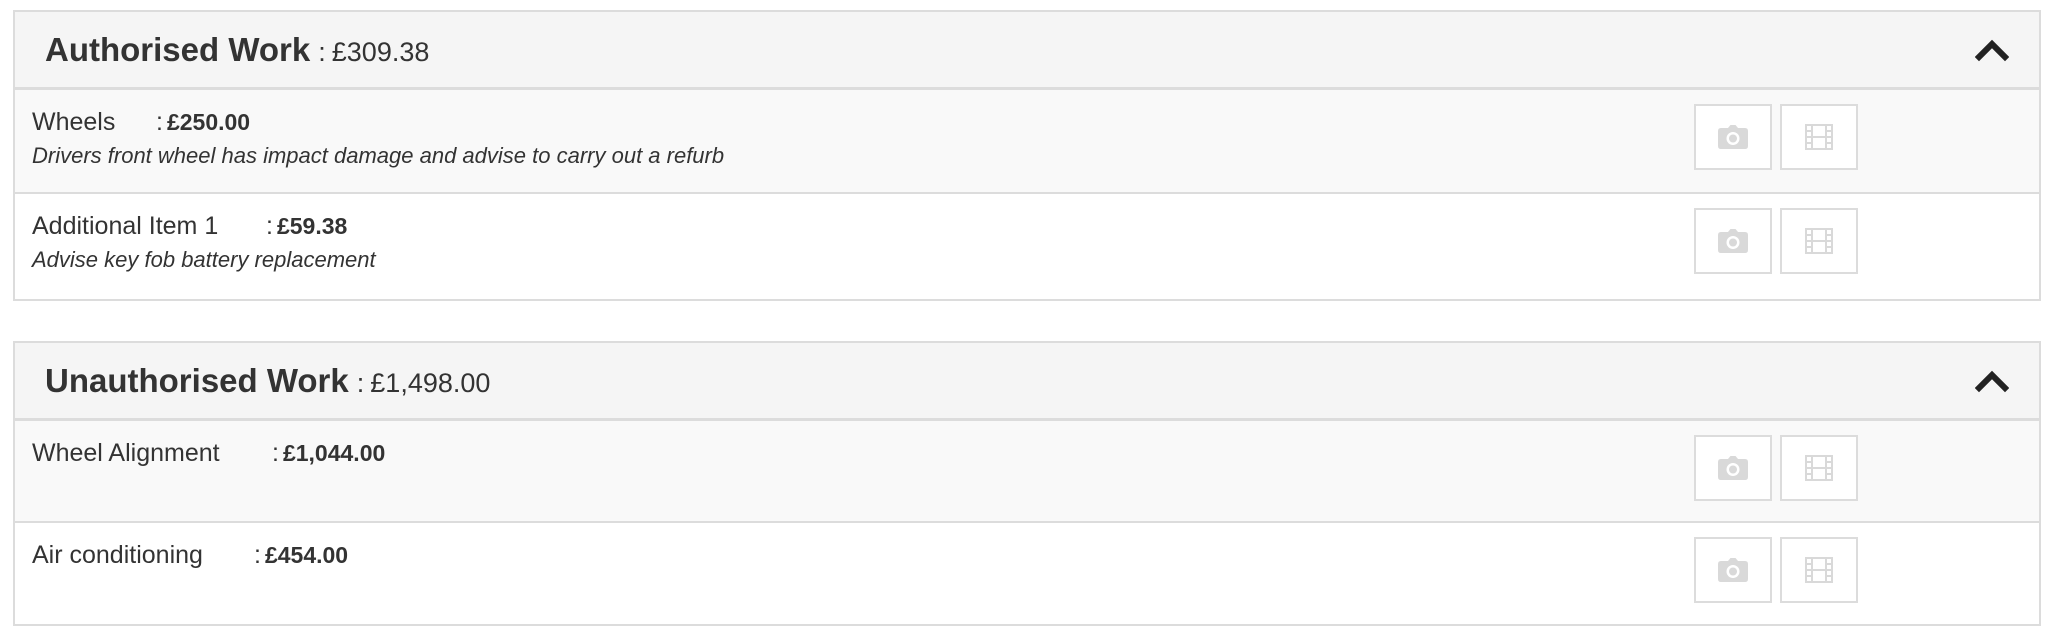 This screenshot has height=636, width=2046. I want to click on item-name: Additional Item 1, so click(125, 226).